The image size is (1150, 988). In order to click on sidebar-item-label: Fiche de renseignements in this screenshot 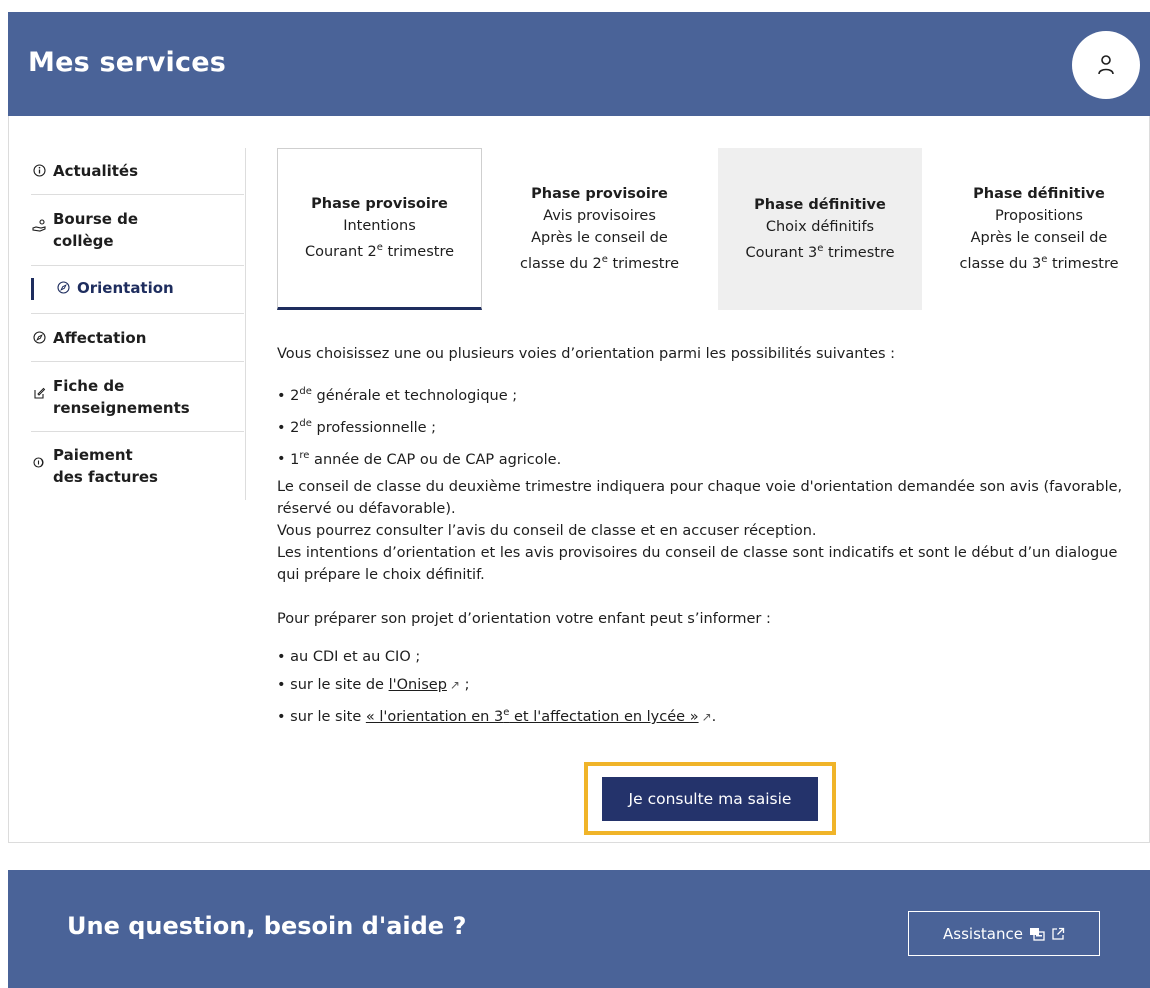, I will do `click(121, 397)`.